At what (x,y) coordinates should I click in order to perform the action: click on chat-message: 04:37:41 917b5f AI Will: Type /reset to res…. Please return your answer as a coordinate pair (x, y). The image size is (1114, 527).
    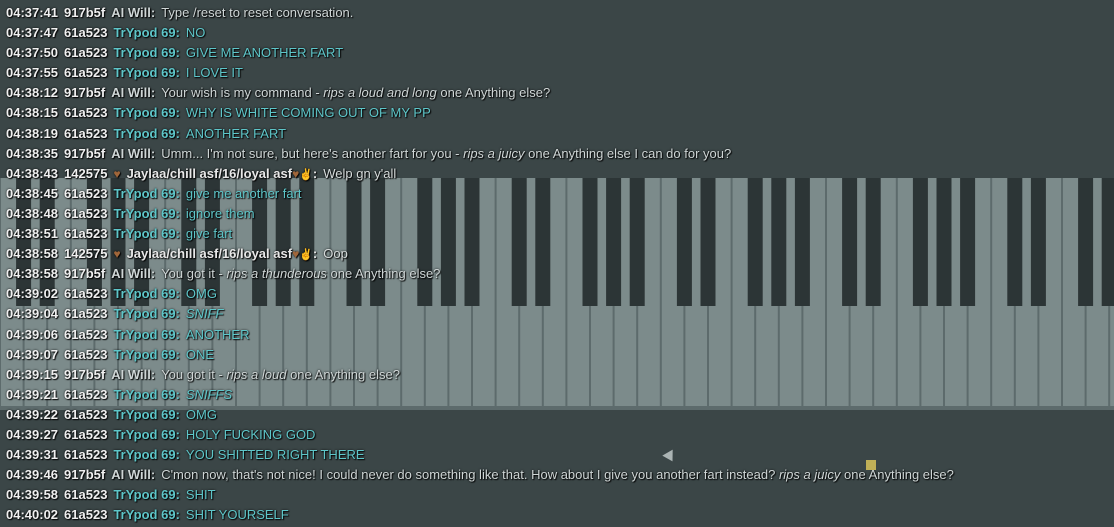
    Looking at the image, I should click on (557, 13).